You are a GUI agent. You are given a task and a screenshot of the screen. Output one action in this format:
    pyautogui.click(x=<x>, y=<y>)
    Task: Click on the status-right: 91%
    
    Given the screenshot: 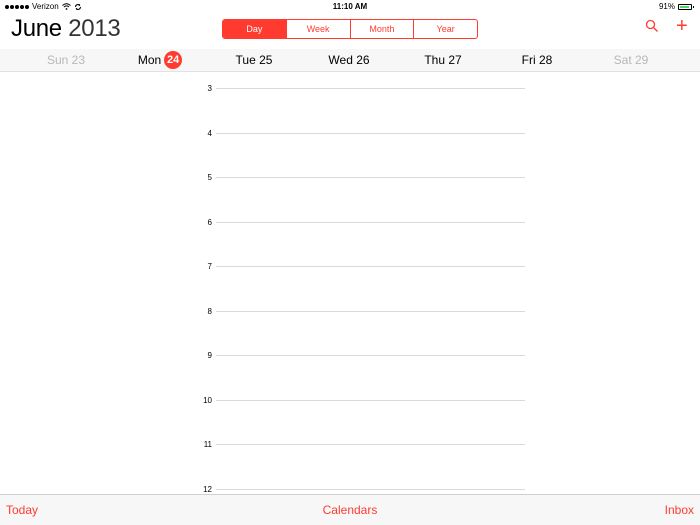 What is the action you would take?
    pyautogui.click(x=676, y=6)
    